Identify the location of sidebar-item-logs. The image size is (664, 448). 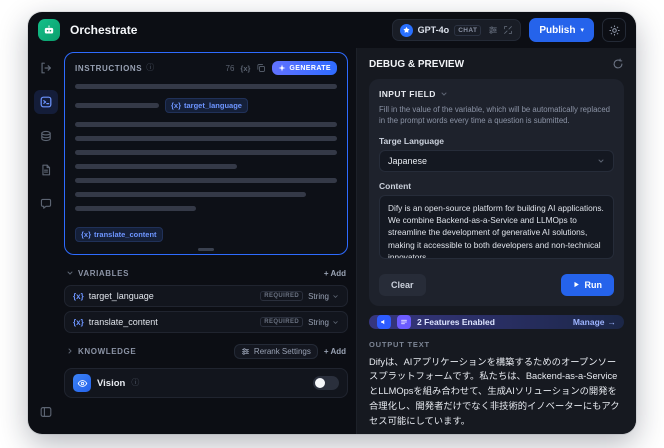
(46, 170).